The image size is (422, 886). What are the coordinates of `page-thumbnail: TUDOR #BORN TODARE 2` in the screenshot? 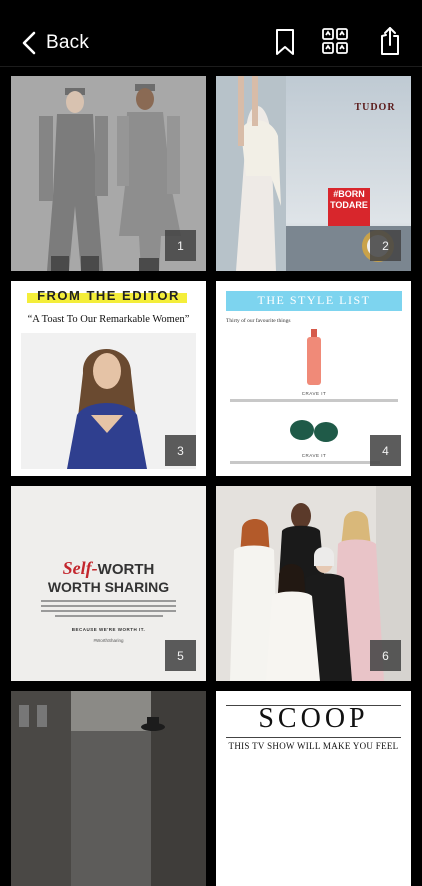 It's located at (313, 173).